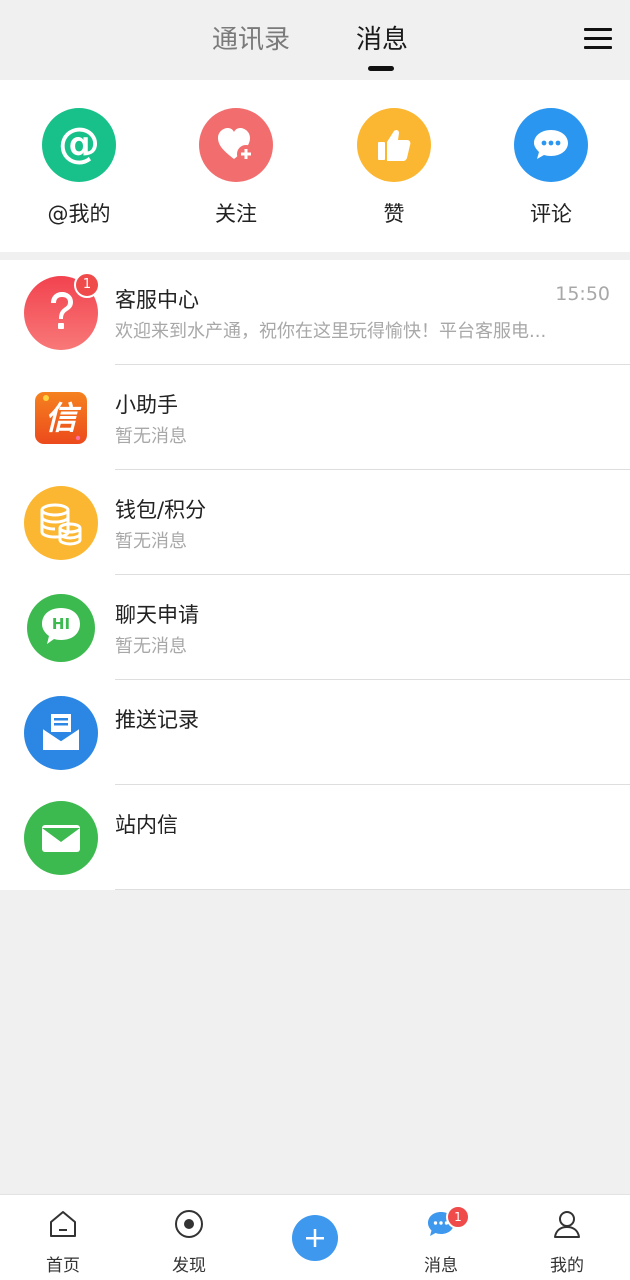  Describe the element at coordinates (598, 39) in the screenshot. I see `hamburger-menu-icon` at that location.